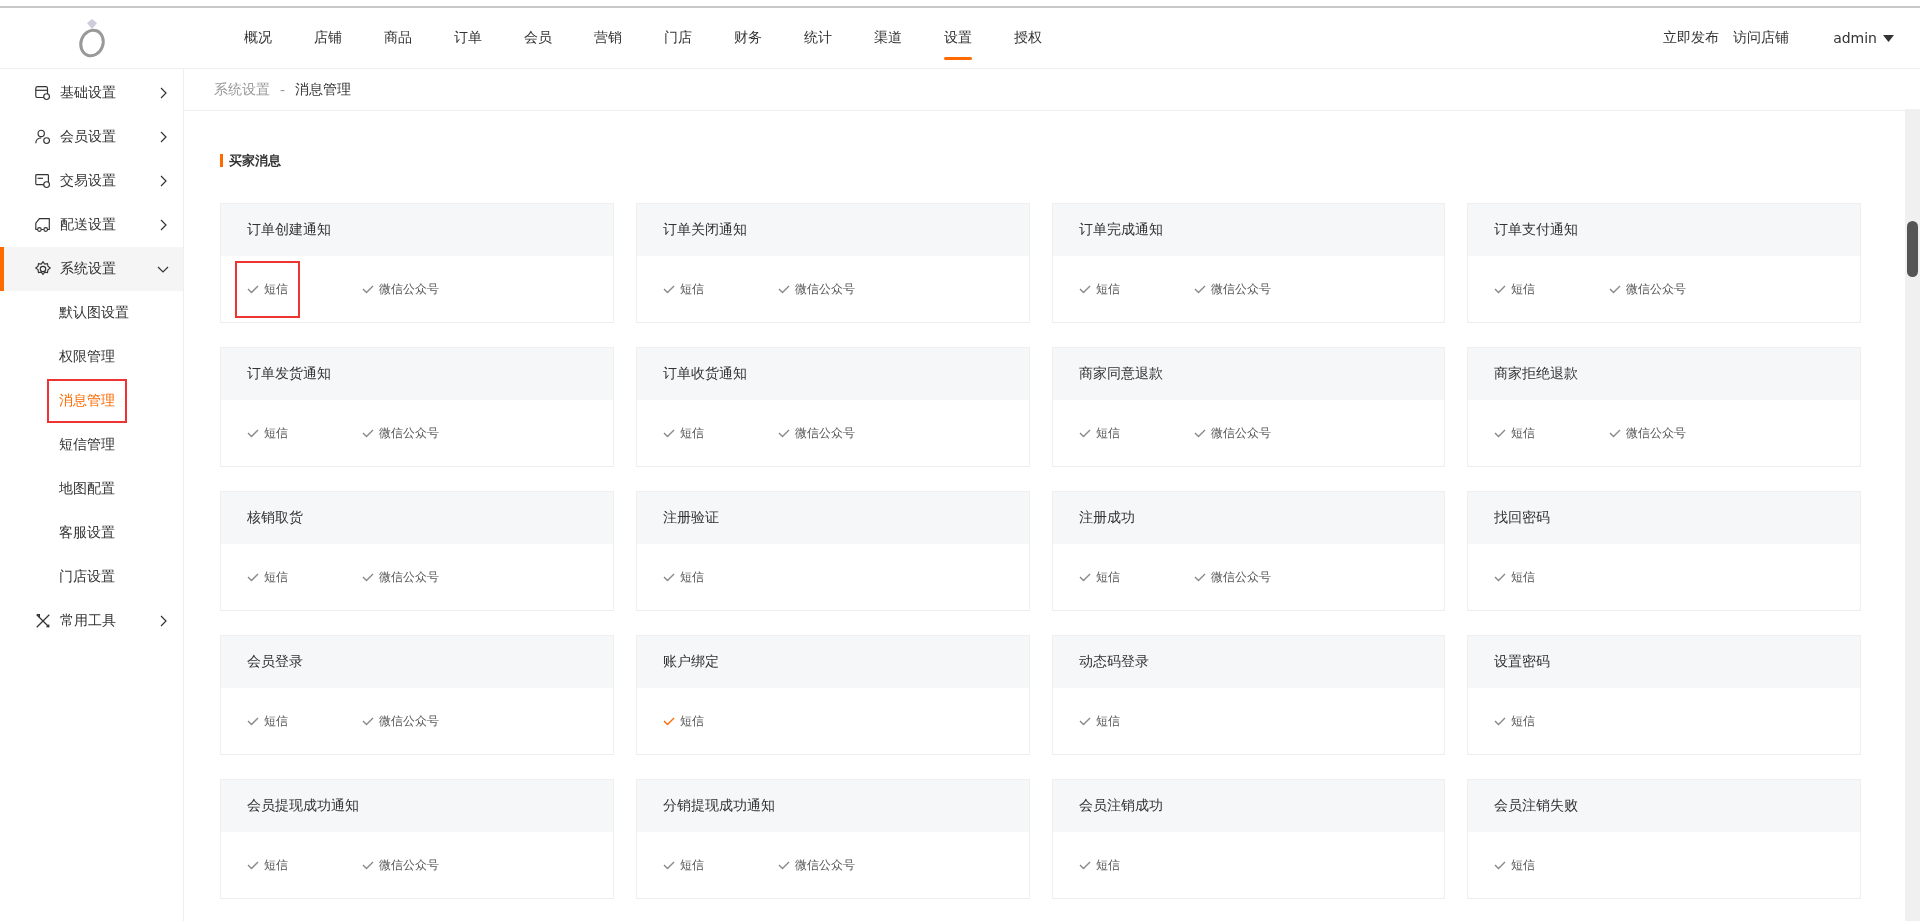 The image size is (1920, 921). What do you see at coordinates (91, 93) in the screenshot?
I see `sidebar-item: 基础设置` at bounding box center [91, 93].